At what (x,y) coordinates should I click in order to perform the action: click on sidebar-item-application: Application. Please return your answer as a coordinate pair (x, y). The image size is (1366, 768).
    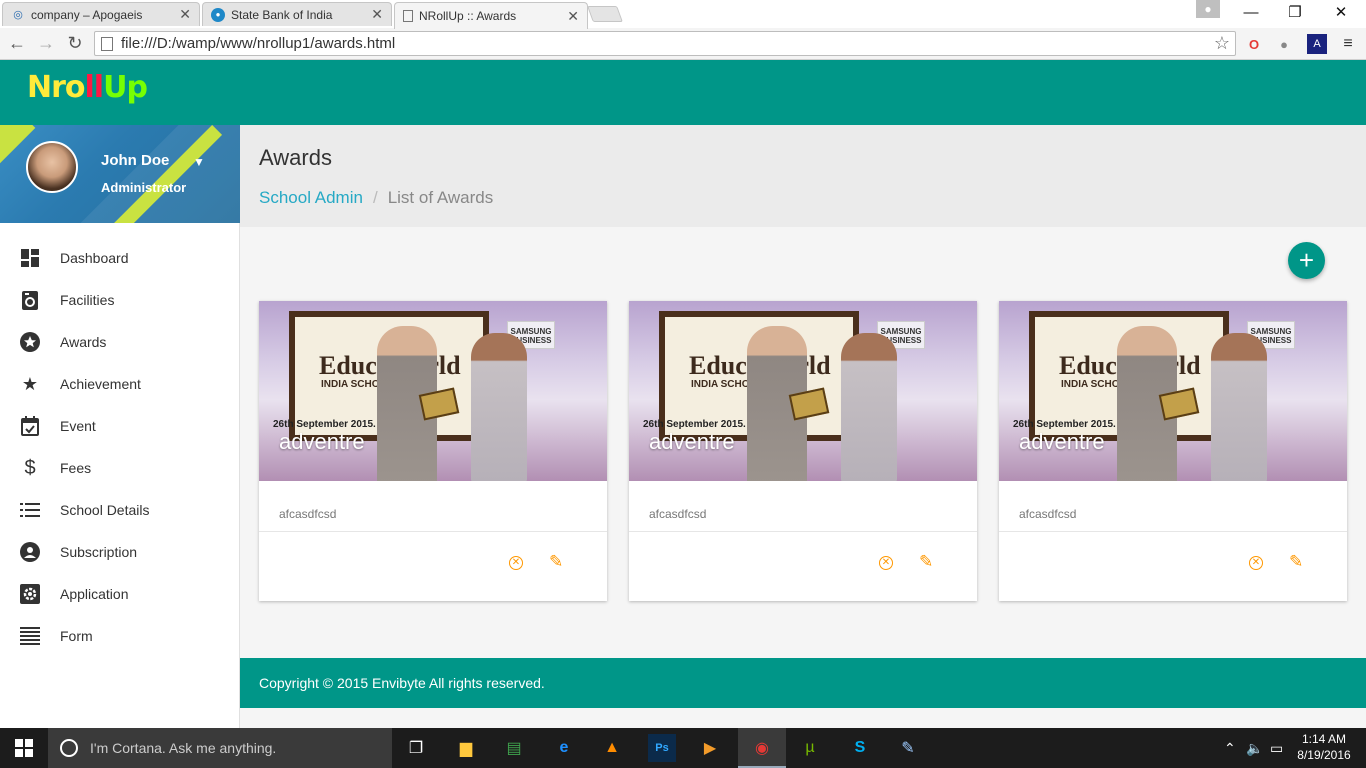
    Looking at the image, I should click on (119, 594).